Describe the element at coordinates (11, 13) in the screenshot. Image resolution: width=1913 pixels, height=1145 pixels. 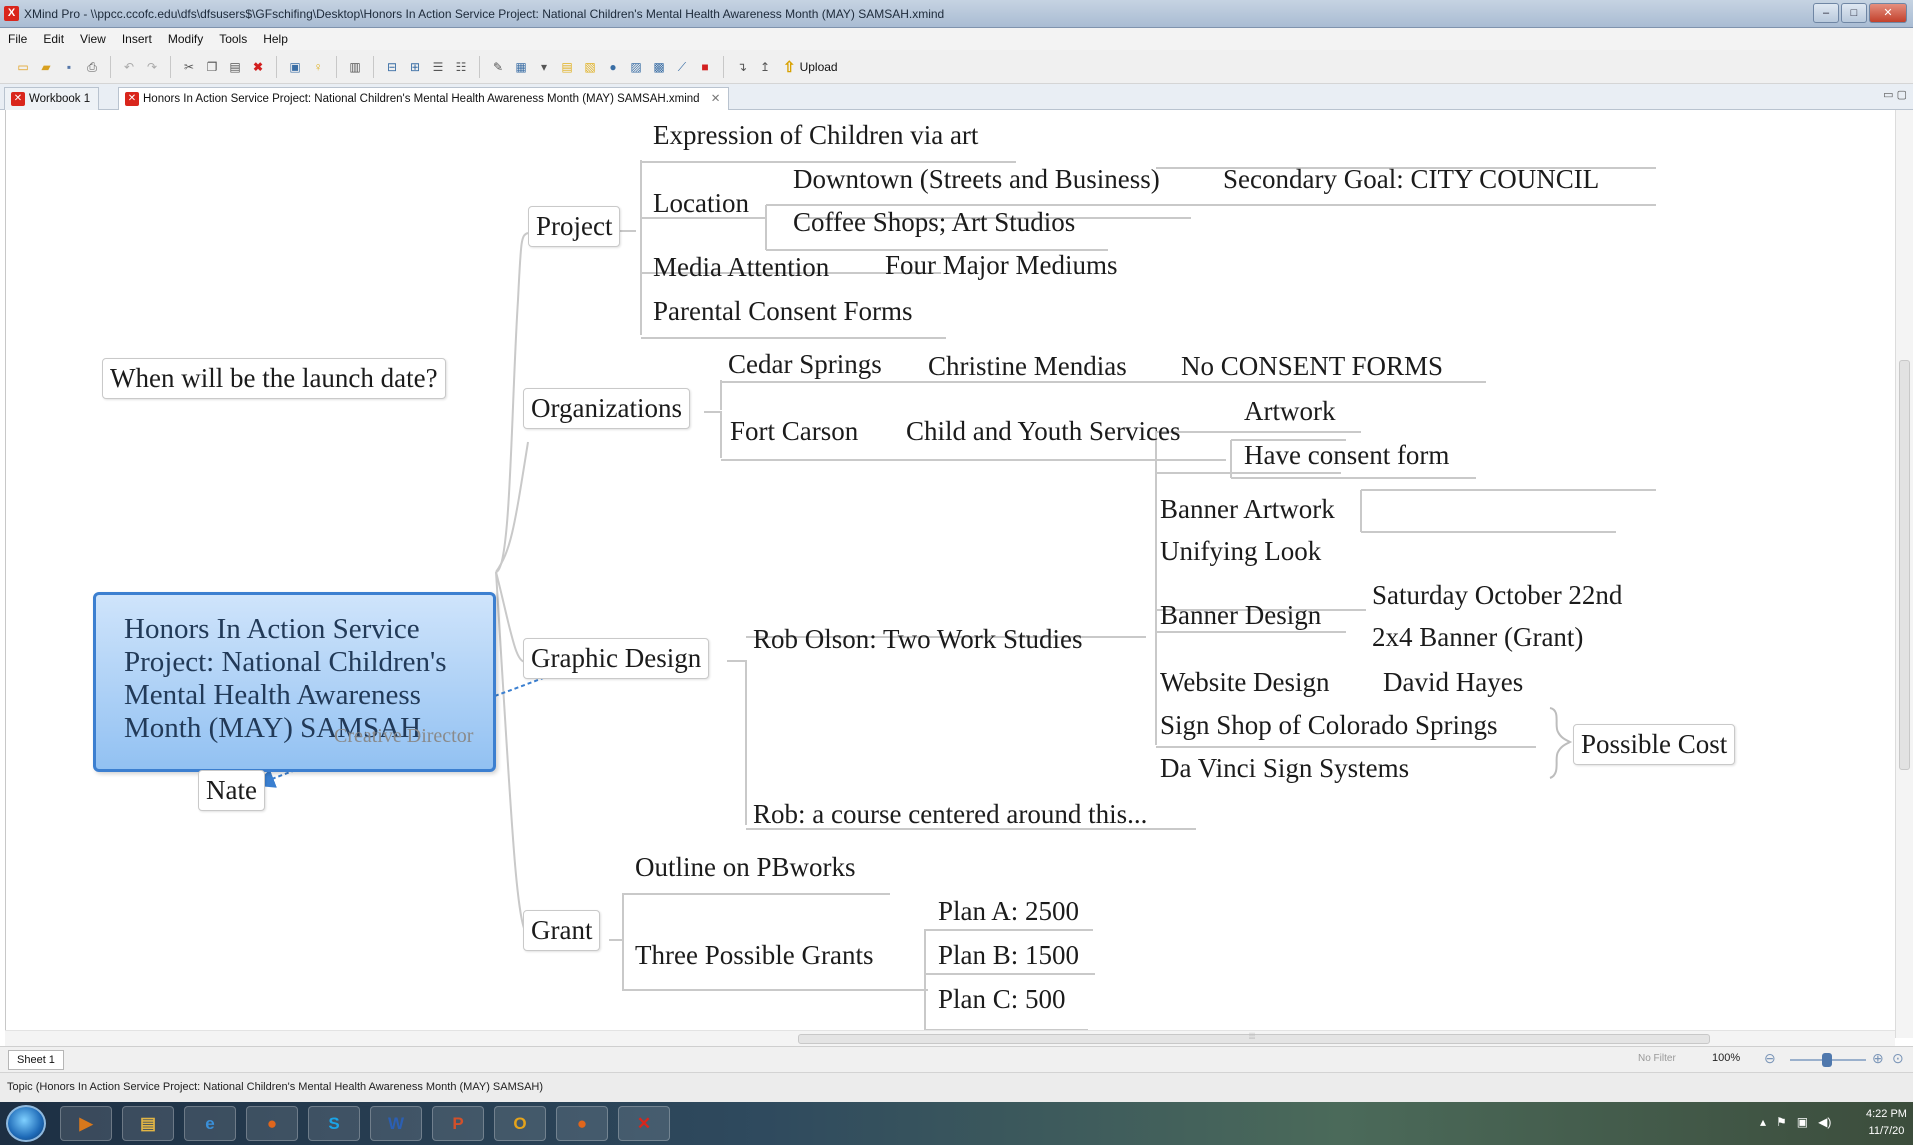
I see `xmind-app-icon: X` at that location.